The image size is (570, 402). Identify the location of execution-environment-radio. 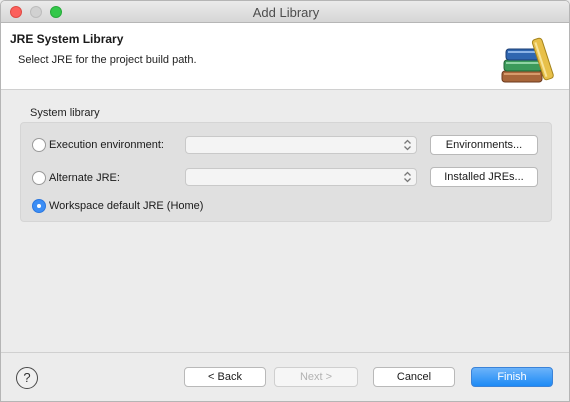
(39, 145).